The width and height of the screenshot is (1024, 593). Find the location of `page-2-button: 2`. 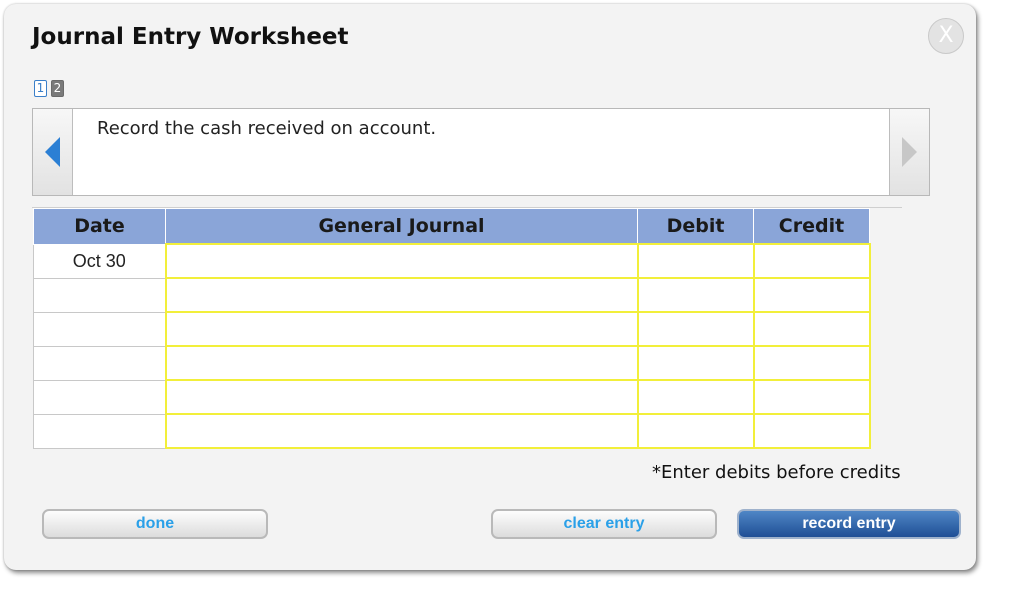

page-2-button: 2 is located at coordinates (57, 88).